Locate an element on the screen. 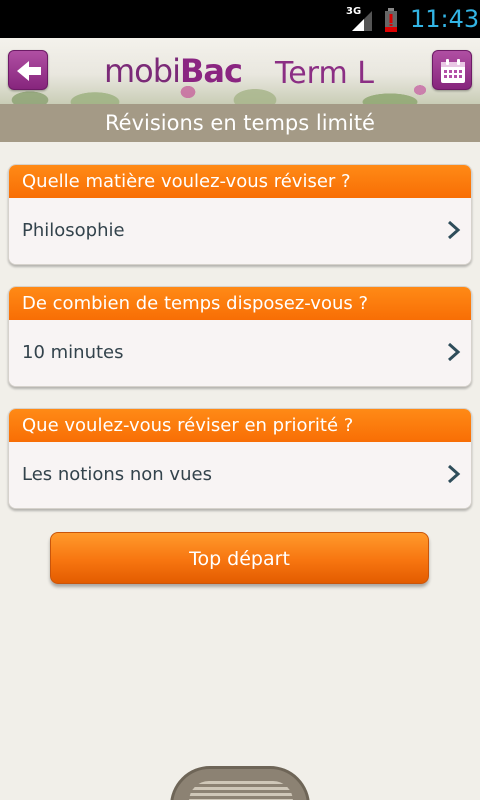  signal-icon is located at coordinates (362, 21).